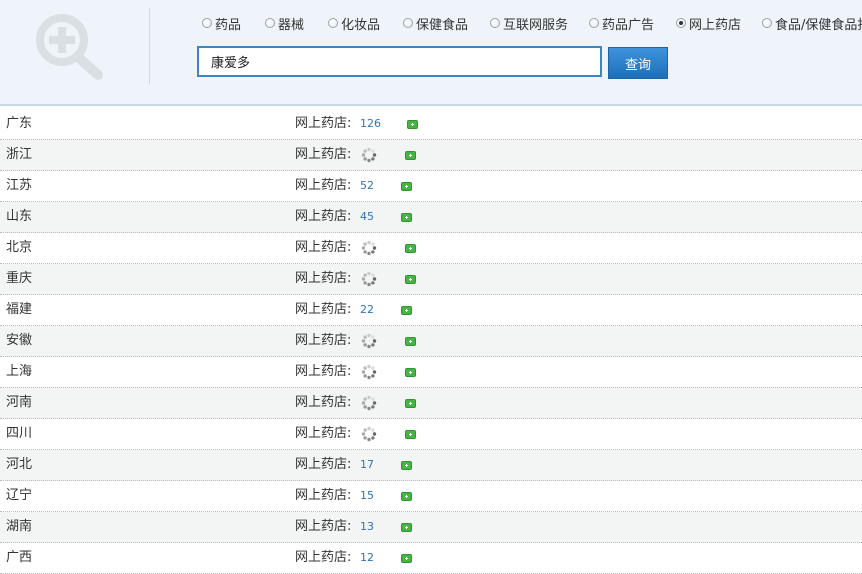 The width and height of the screenshot is (862, 574). Describe the element at coordinates (818, 25) in the screenshot. I see `category-label: 食品/保健食品批` at that location.